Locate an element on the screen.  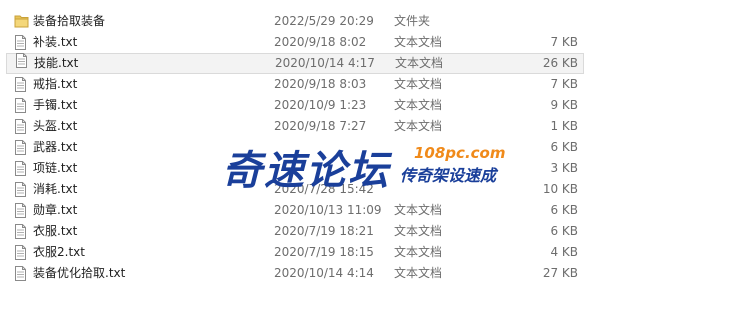
file-name: 勋章.txt is located at coordinates (55, 210).